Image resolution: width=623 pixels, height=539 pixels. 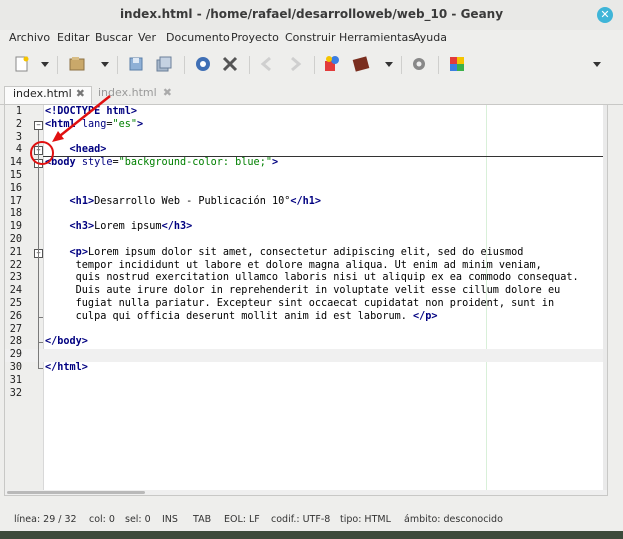 What do you see at coordinates (81, 118) in the screenshot?
I see `annotation-arrow-icon` at bounding box center [81, 118].